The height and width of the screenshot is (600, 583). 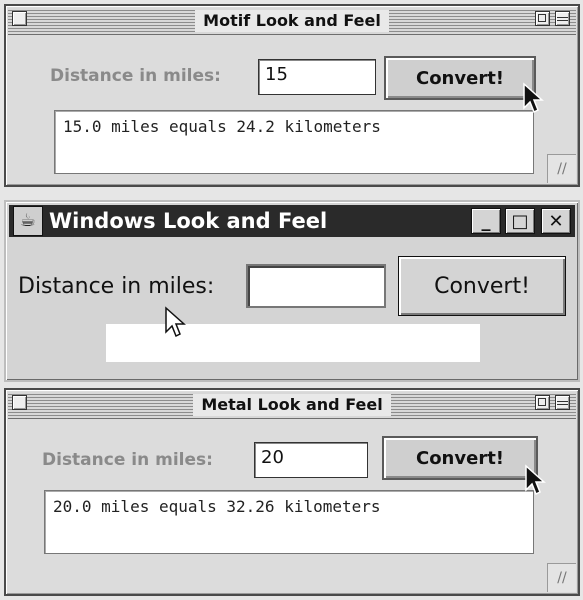 I want to click on metal-distance-label: Distance in miles:, so click(x=127, y=460).